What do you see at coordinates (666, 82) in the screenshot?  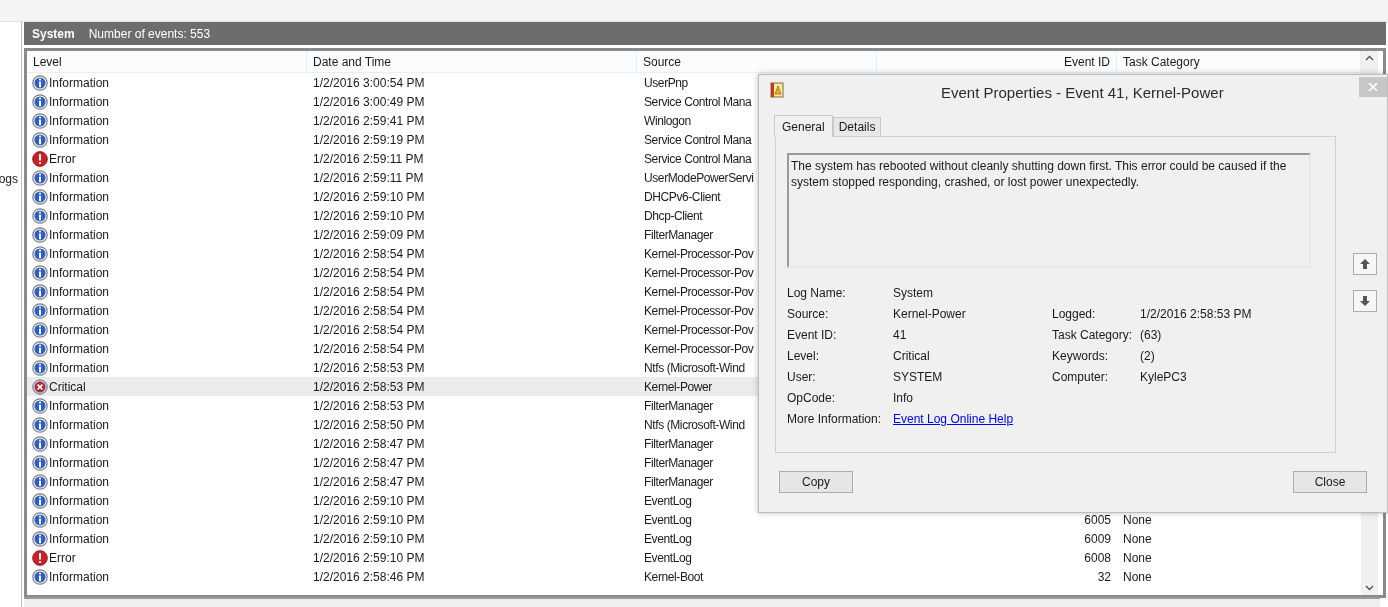 I see `source-text: UserPnp` at bounding box center [666, 82].